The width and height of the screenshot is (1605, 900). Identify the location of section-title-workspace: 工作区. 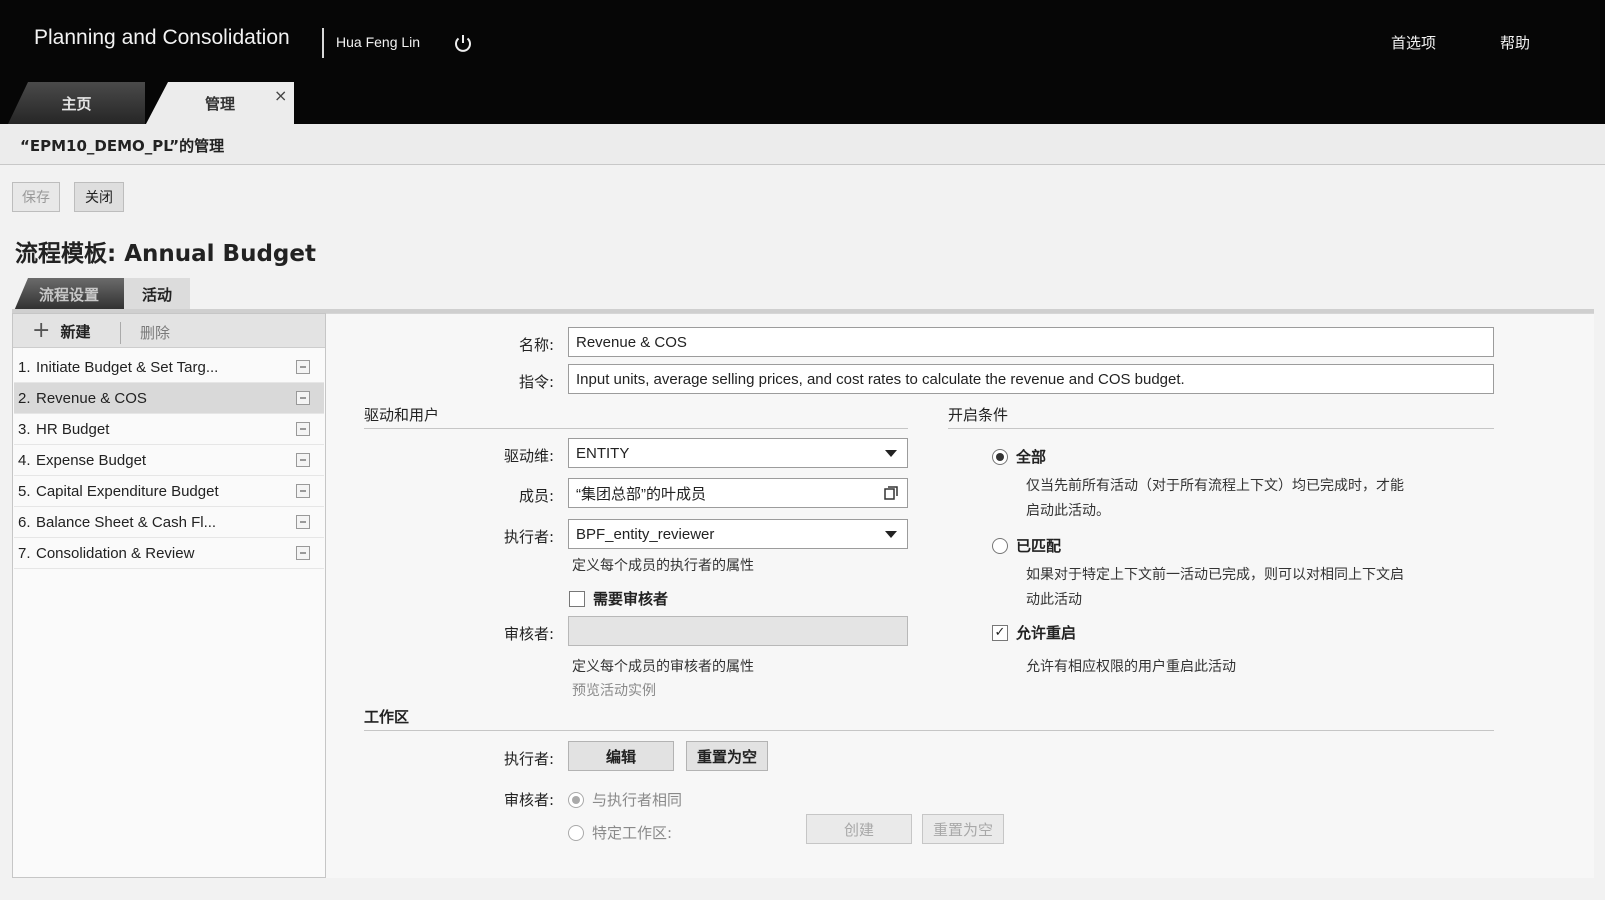
(387, 717).